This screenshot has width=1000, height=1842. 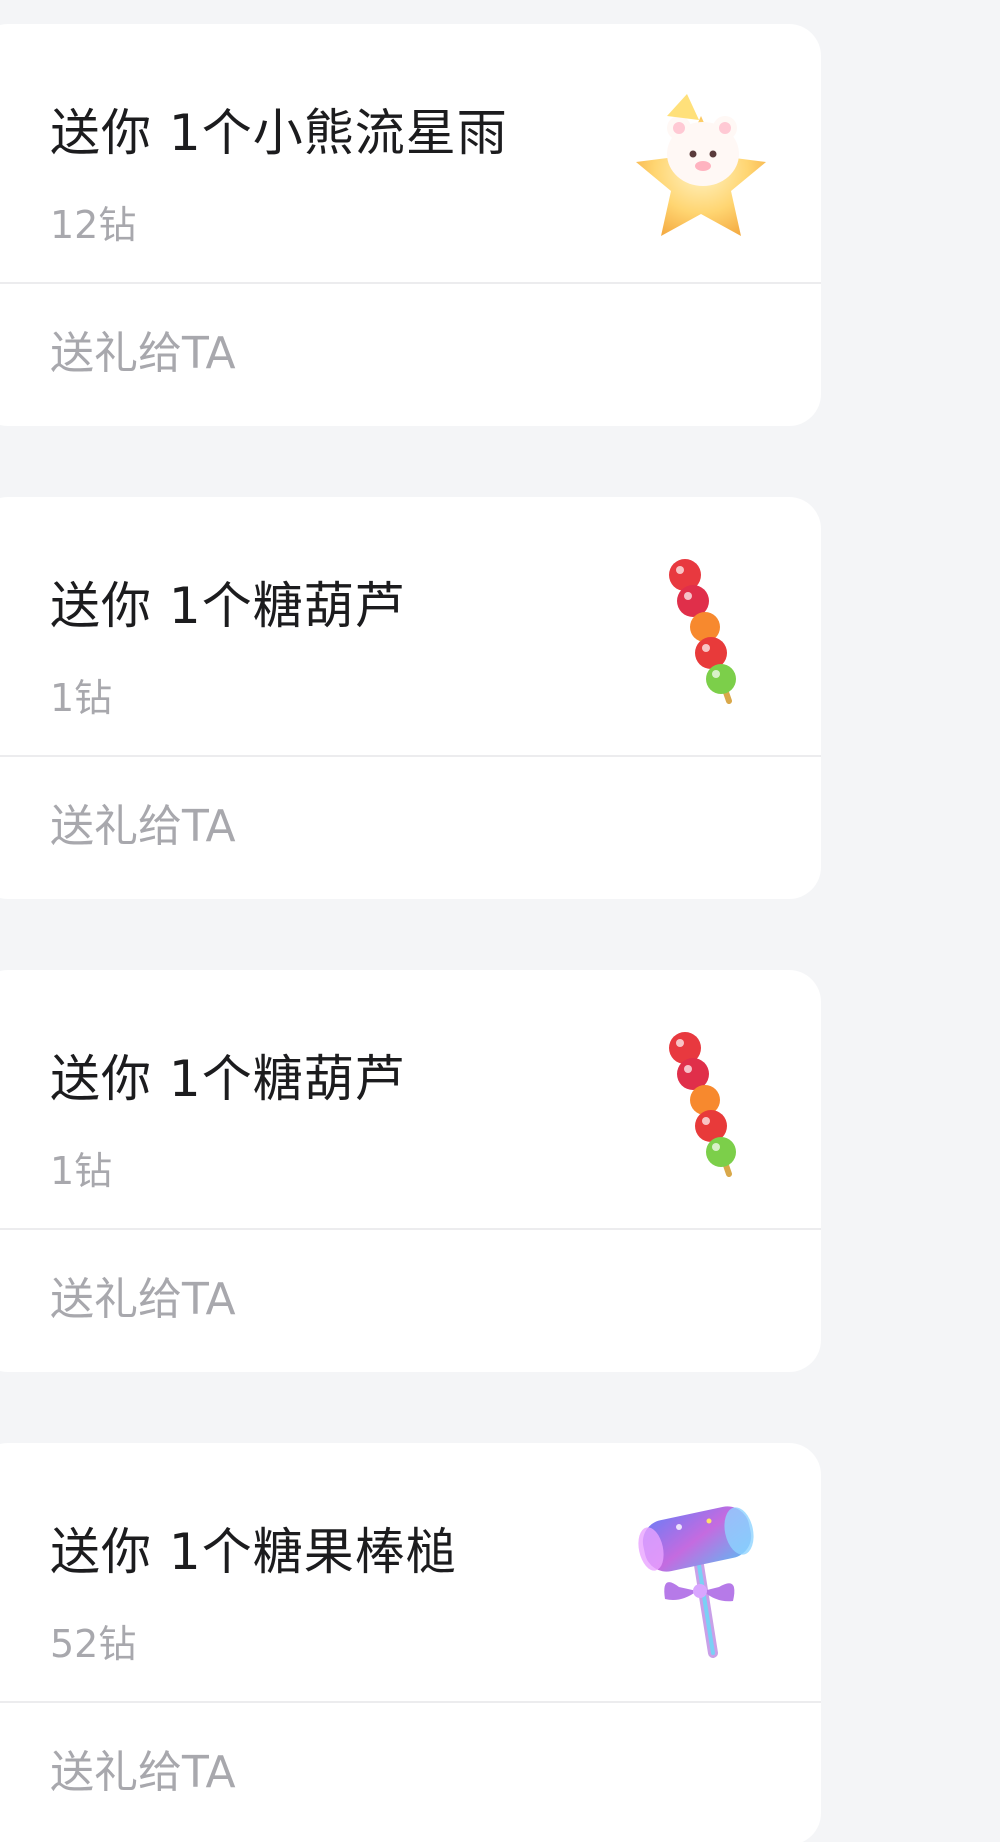 What do you see at coordinates (93, 225) in the screenshot?
I see `gift-price: 12钻` at bounding box center [93, 225].